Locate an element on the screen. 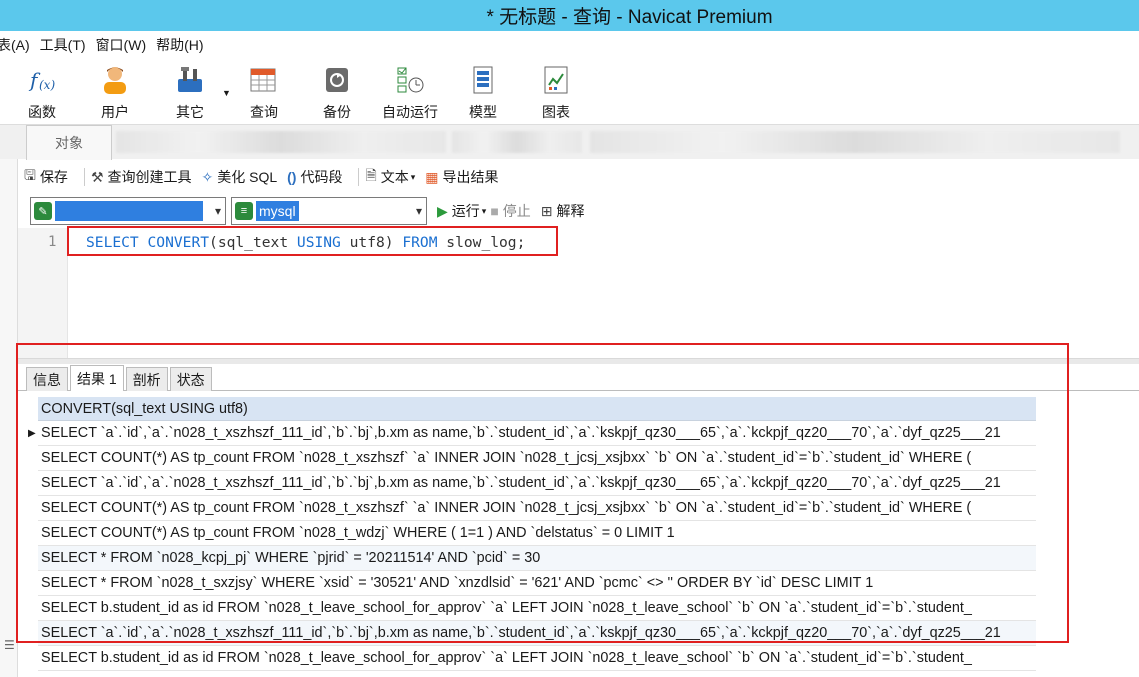 The width and height of the screenshot is (1139, 677). play-icon: ▶ is located at coordinates (442, 210).